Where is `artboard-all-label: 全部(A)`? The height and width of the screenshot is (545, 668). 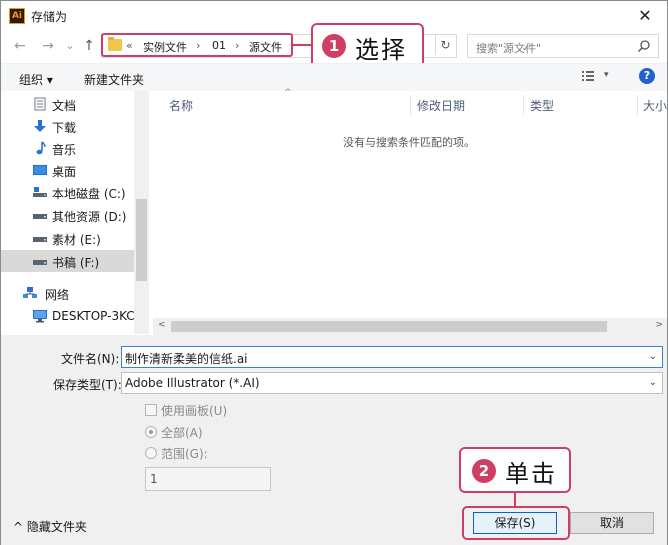 artboard-all-label: 全部(A) is located at coordinates (182, 433).